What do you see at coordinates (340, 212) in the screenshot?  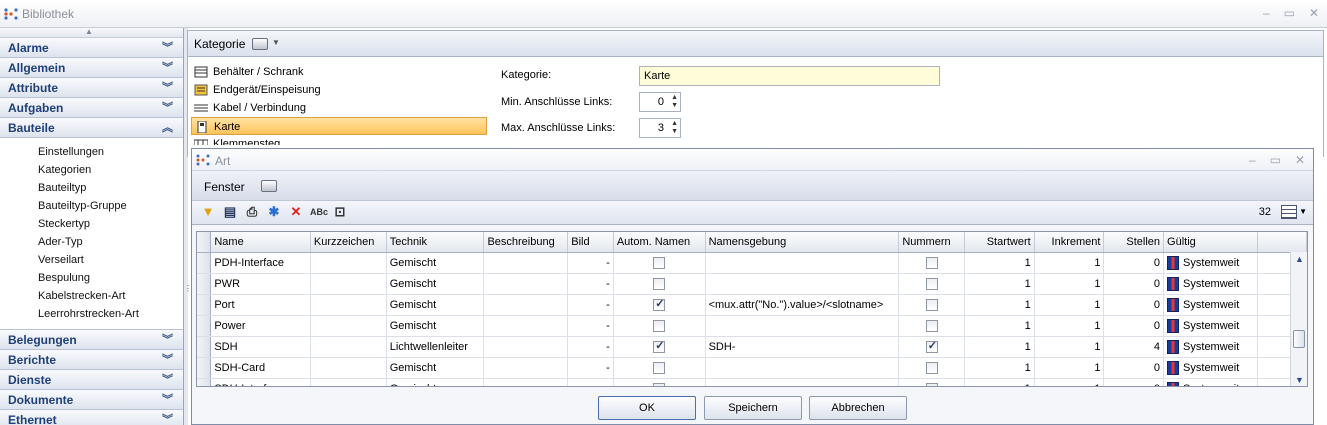 I see `column-fit-icon: ⊡` at bounding box center [340, 212].